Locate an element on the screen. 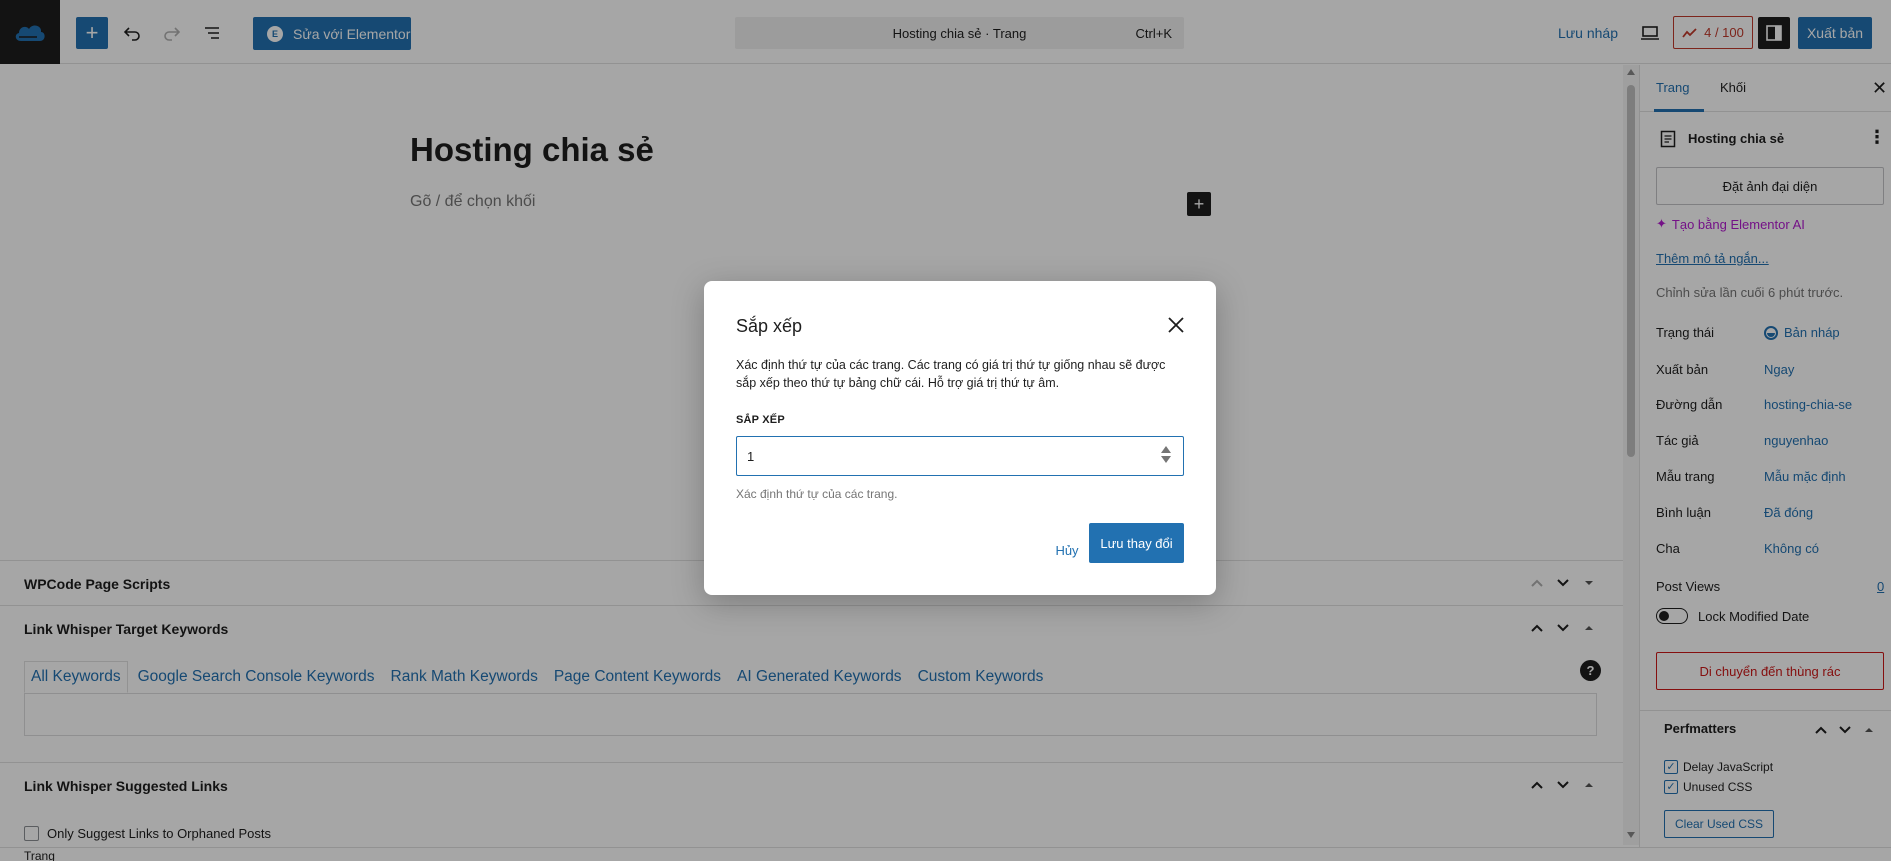 The image size is (1891, 861). order-field-help: Xác định thứ tự của các trang. is located at coordinates (817, 494).